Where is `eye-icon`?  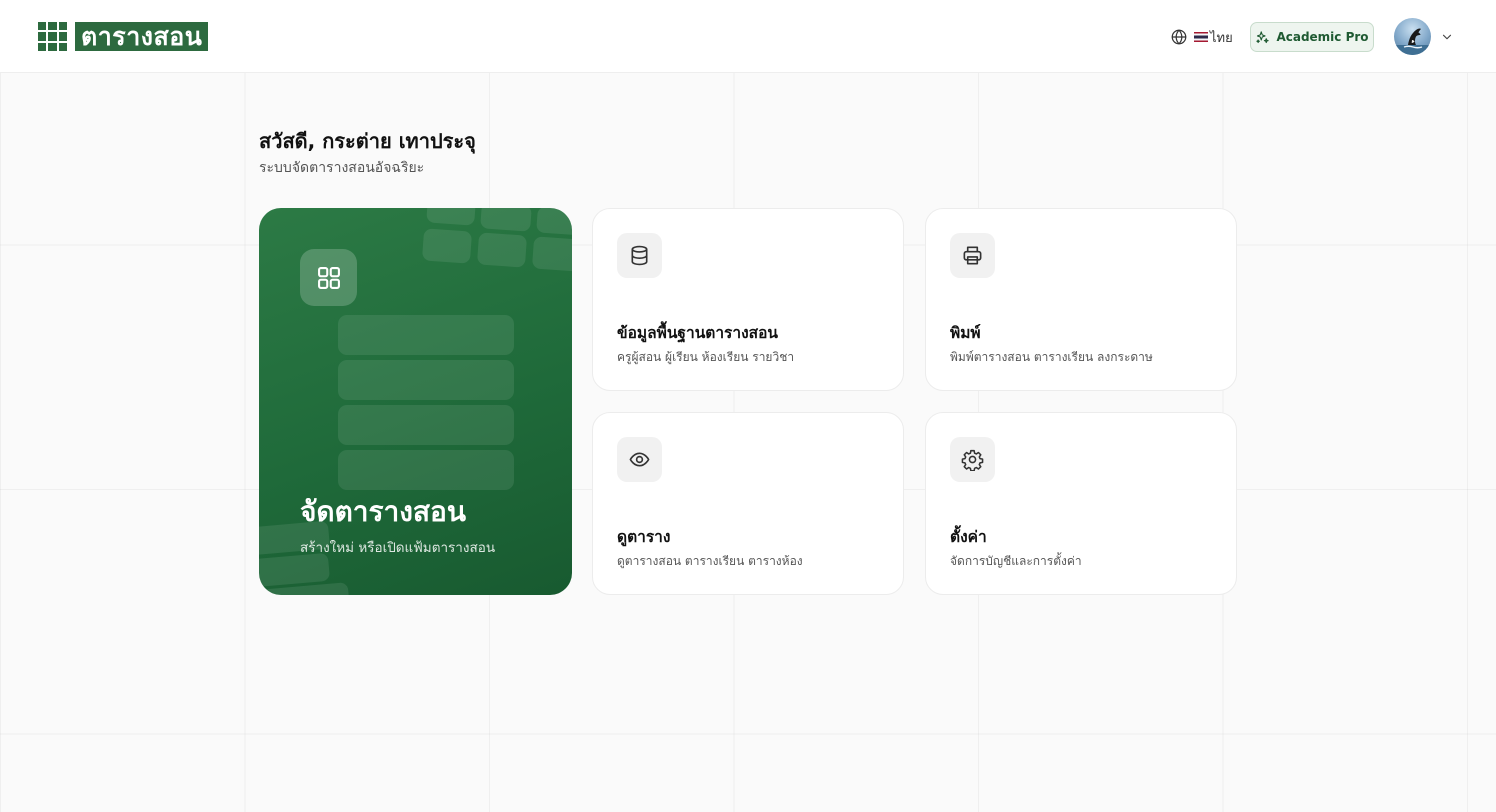 eye-icon is located at coordinates (639, 459).